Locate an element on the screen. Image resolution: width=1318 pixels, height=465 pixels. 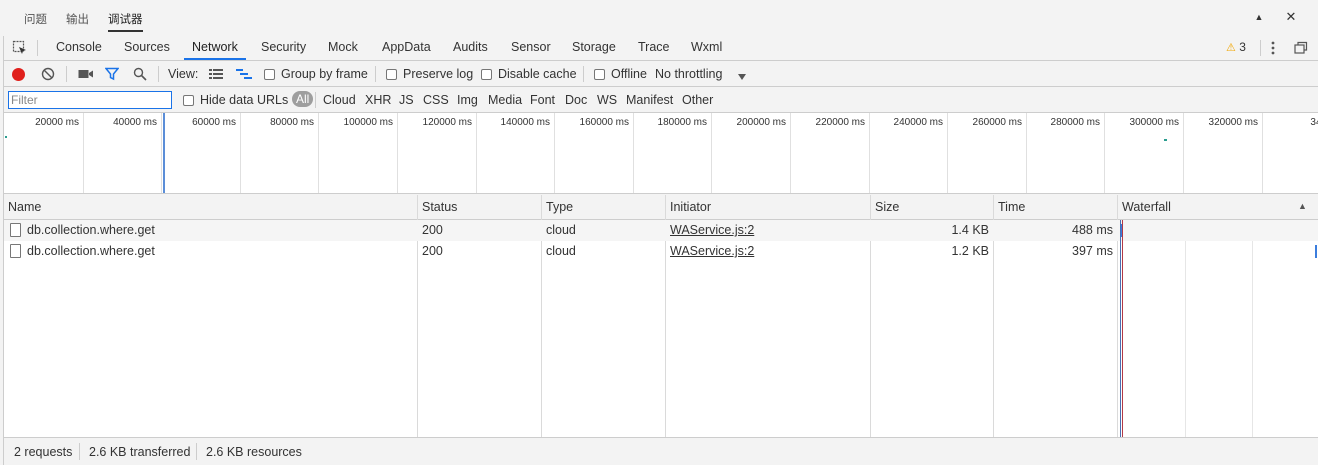
view-label: View: is located at coordinates (183, 74).